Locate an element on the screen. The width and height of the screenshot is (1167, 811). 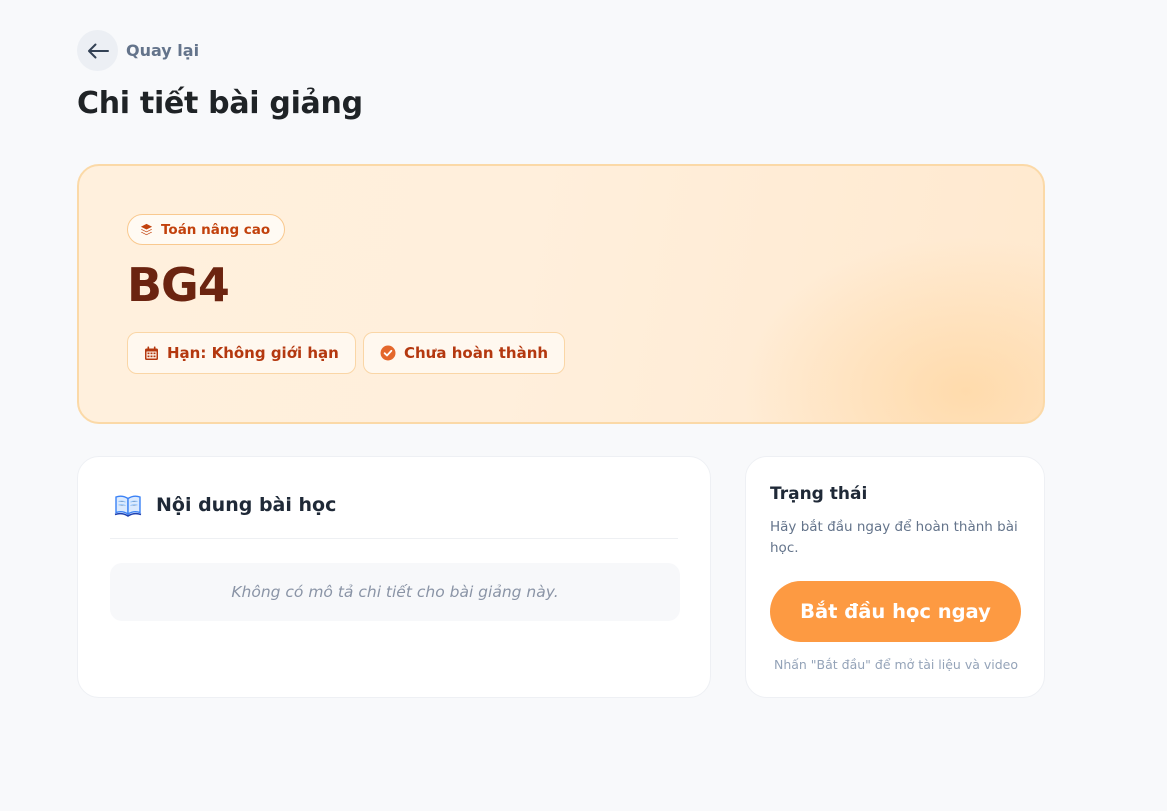
status-panel-description: Hãy bắt đầu ngay để hoàn thành bài học. is located at coordinates (894, 537).